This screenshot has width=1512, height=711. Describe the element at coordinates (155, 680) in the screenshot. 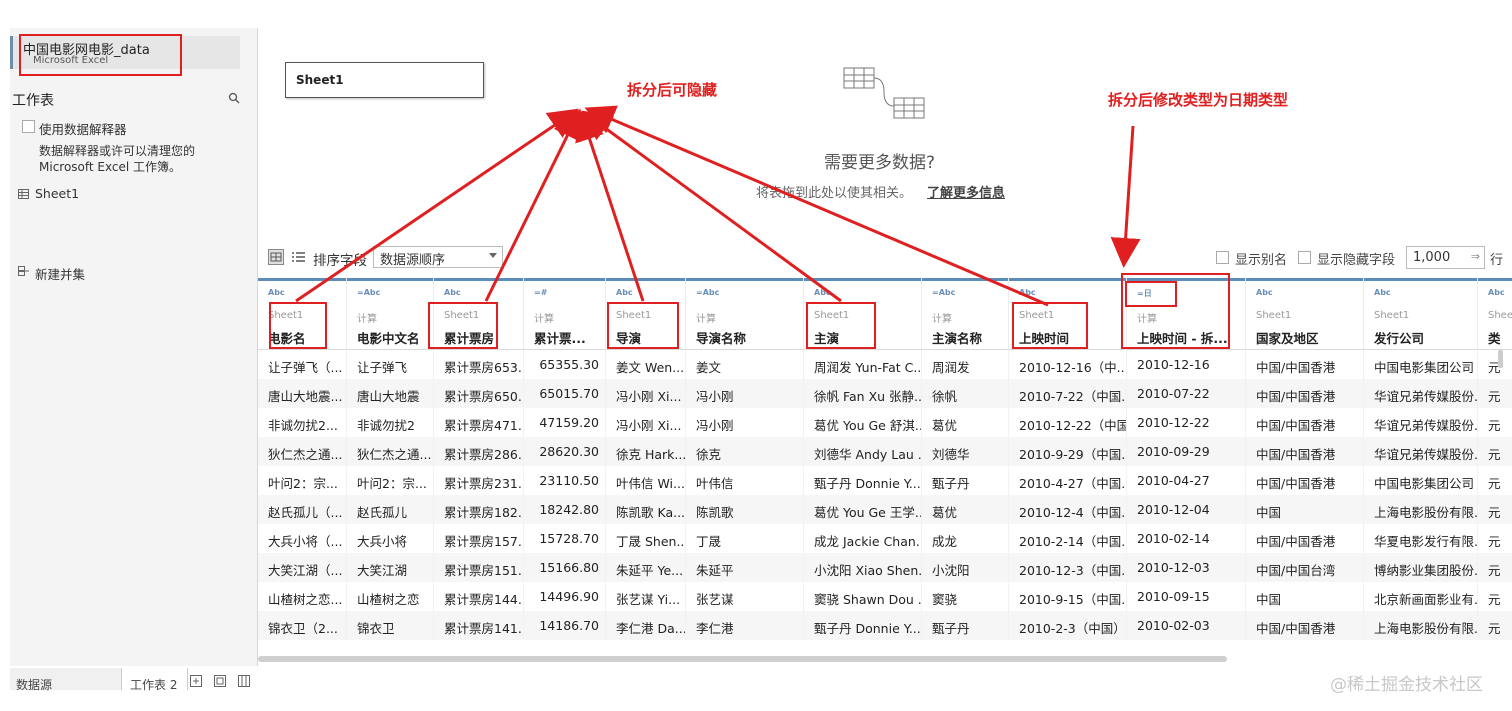

I see `sheet-tab: 工作表 2` at that location.